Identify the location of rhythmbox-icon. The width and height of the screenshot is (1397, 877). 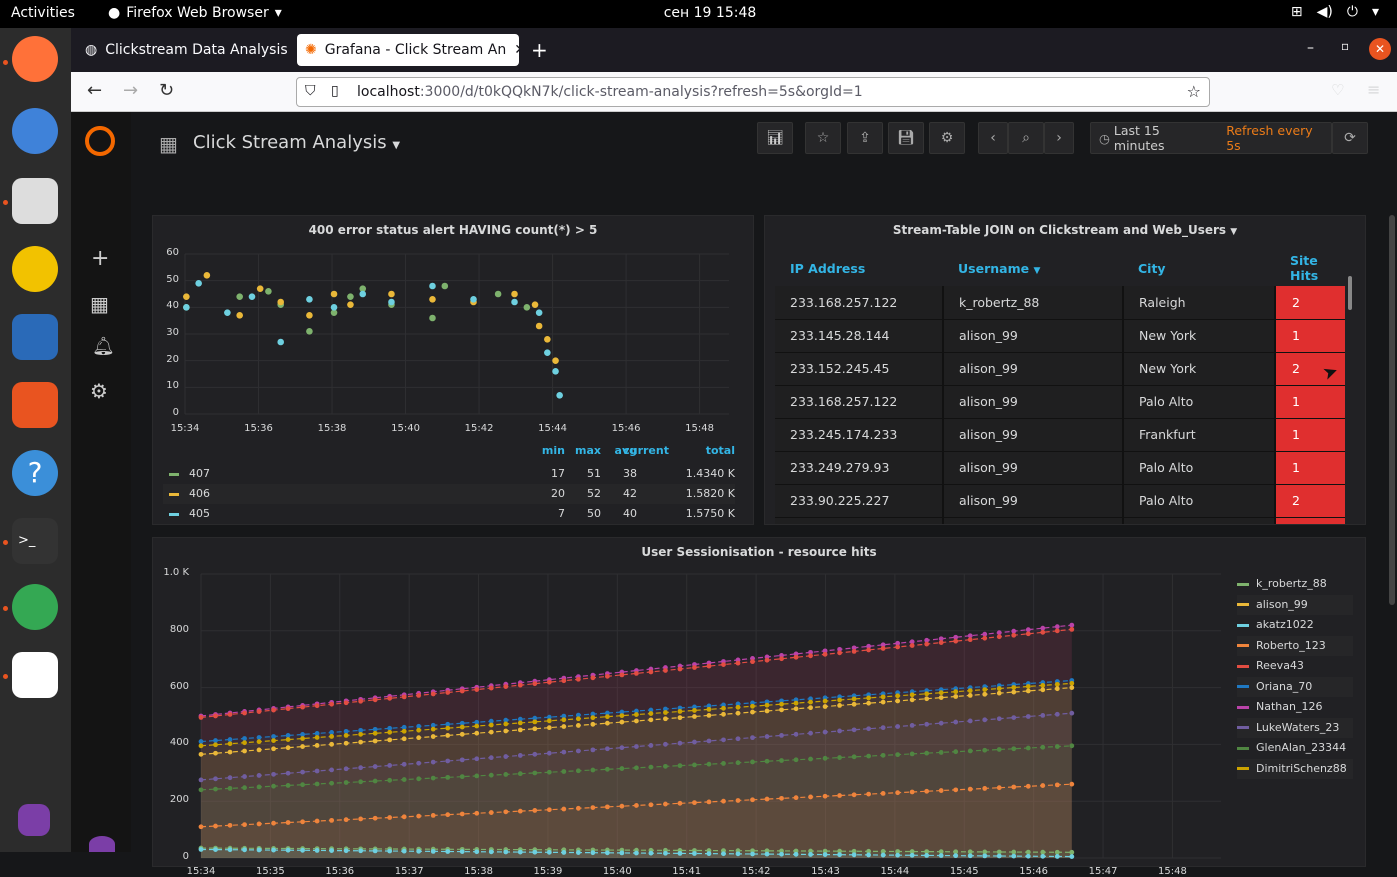
(35, 269).